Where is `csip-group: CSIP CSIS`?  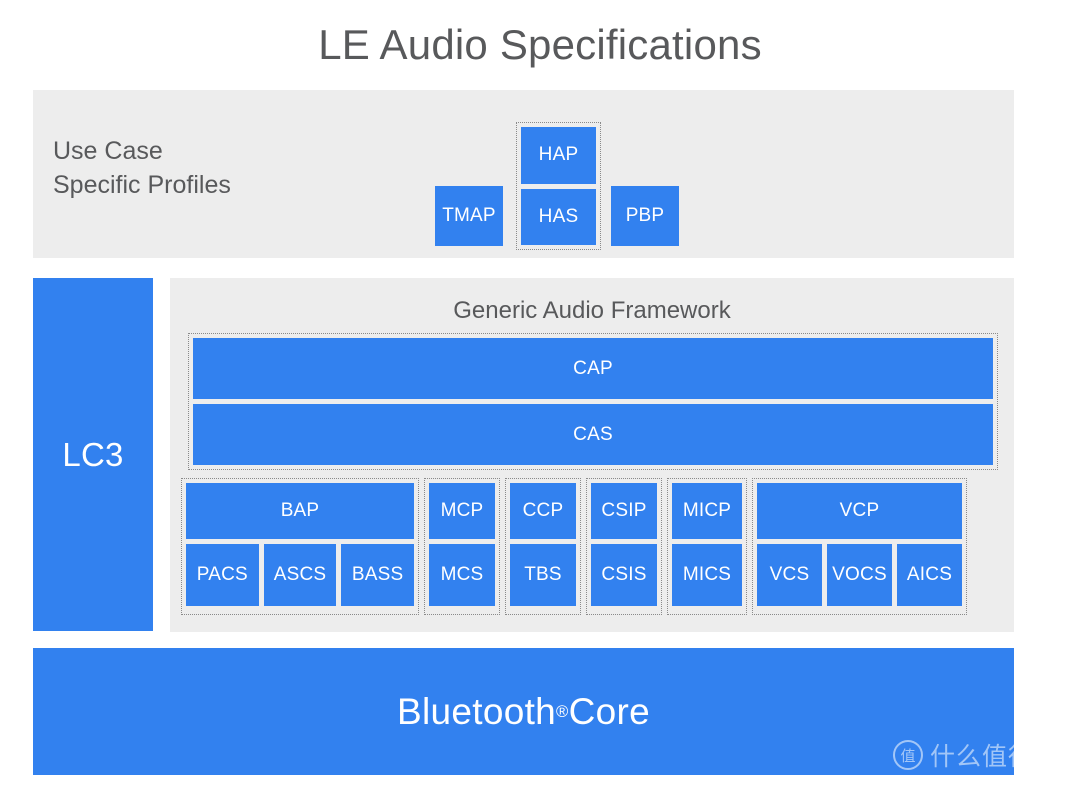 csip-group: CSIP CSIS is located at coordinates (624, 546).